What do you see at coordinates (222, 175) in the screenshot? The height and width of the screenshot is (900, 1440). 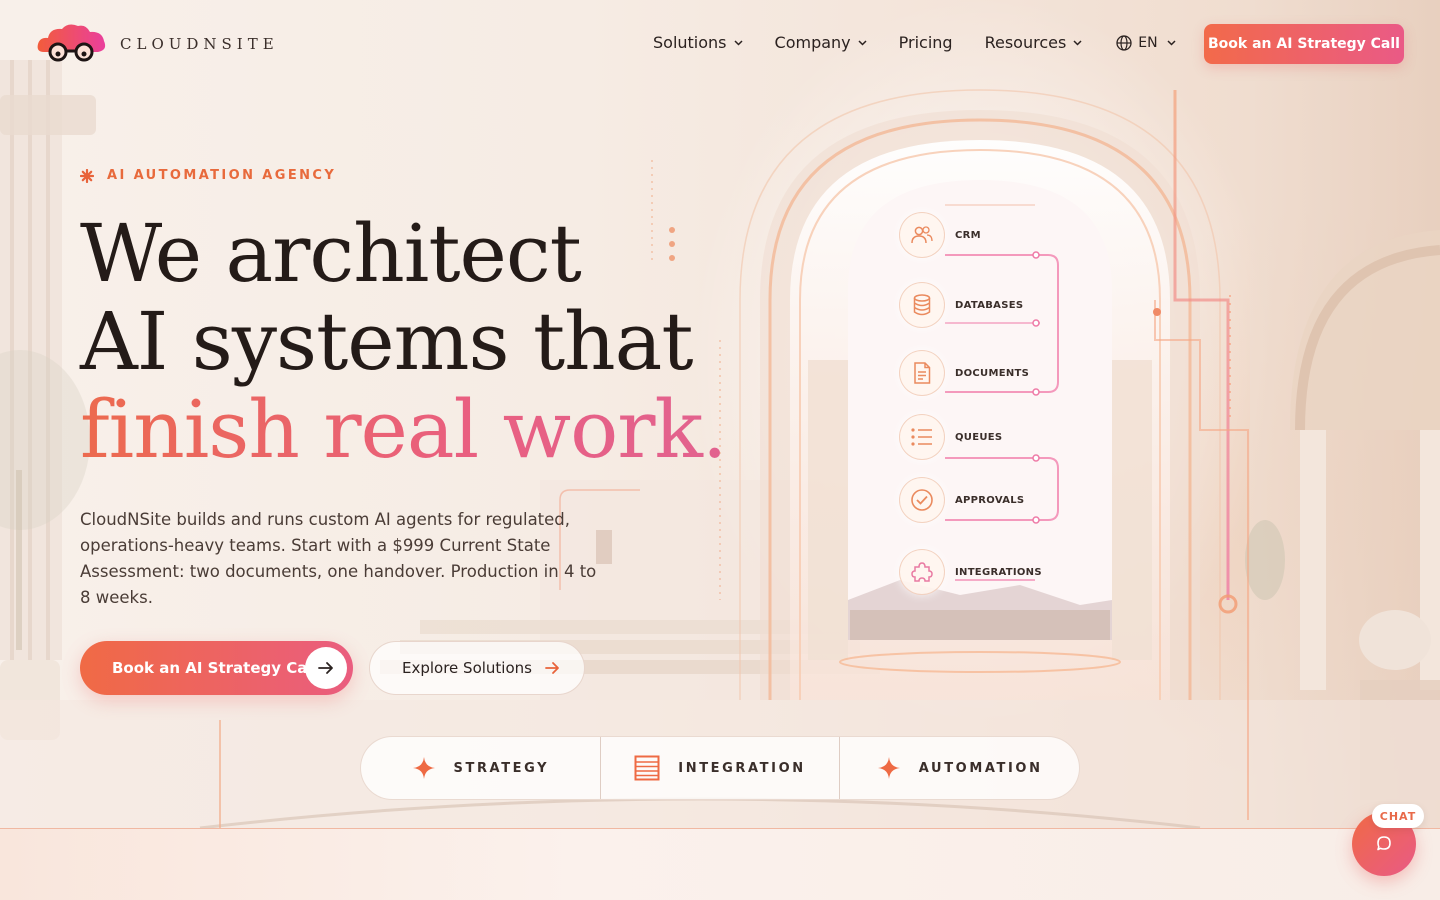 I see `eyebrow-text: AI AUTOMATION AGENCY` at bounding box center [222, 175].